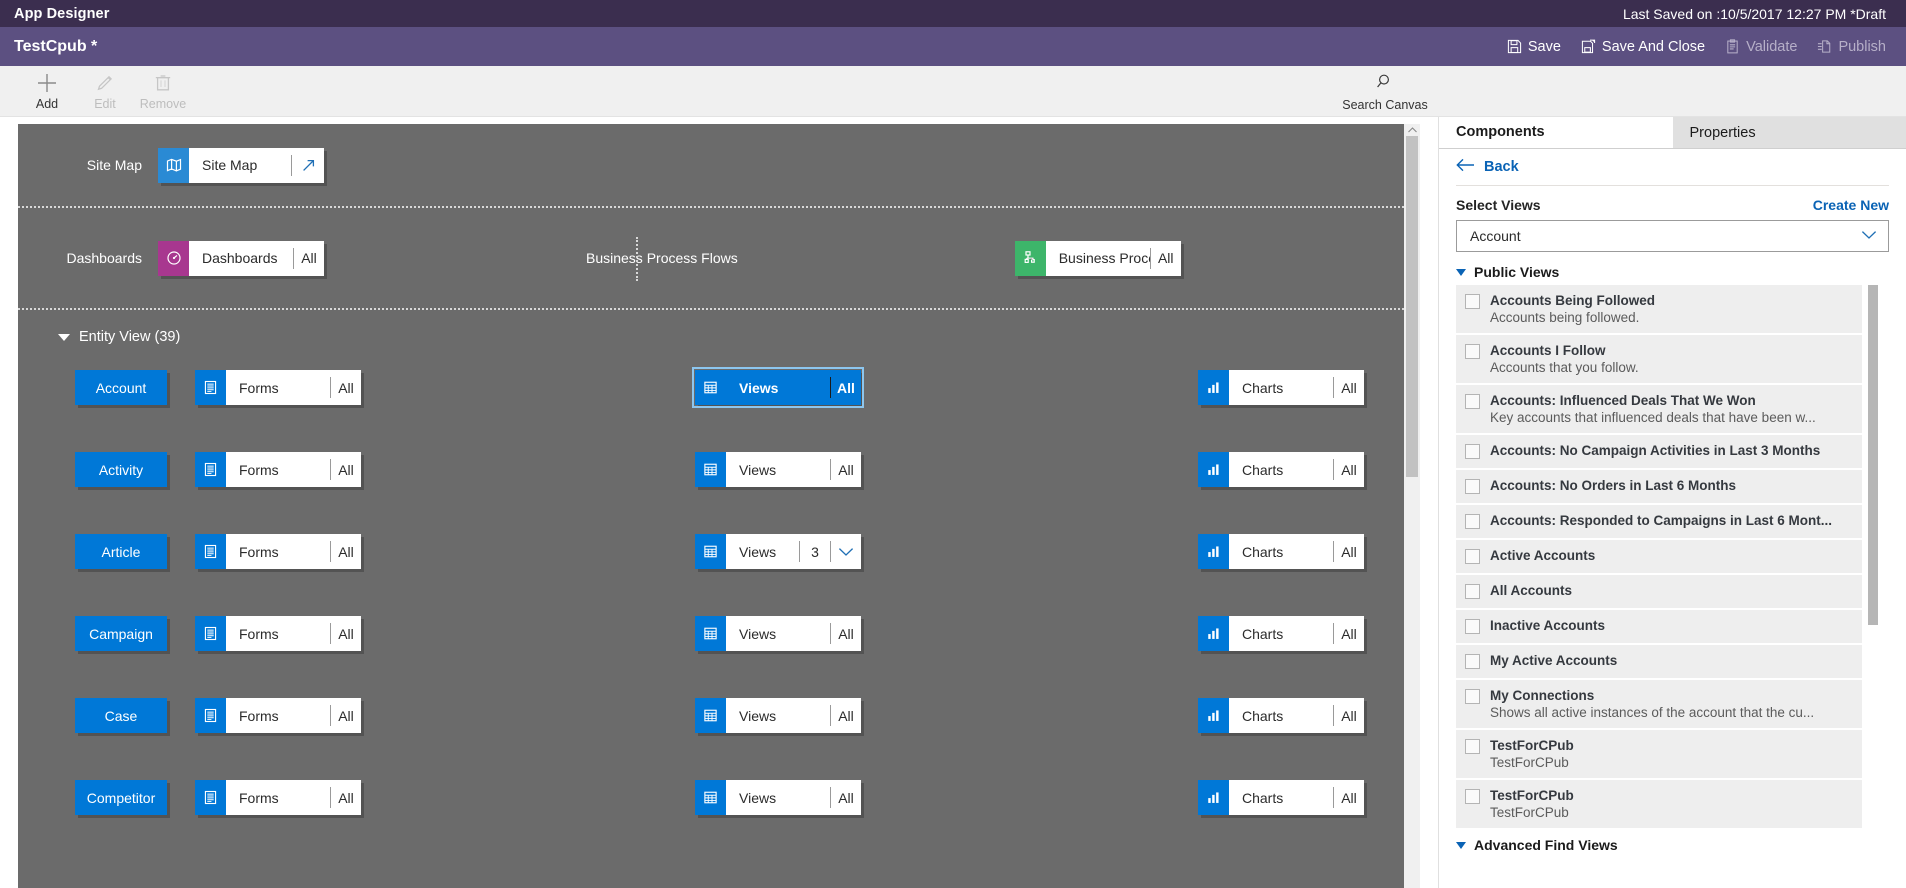 The width and height of the screenshot is (1906, 888). I want to click on entity-row: Article Forms All Views 3 Charts All, so click(711, 555).